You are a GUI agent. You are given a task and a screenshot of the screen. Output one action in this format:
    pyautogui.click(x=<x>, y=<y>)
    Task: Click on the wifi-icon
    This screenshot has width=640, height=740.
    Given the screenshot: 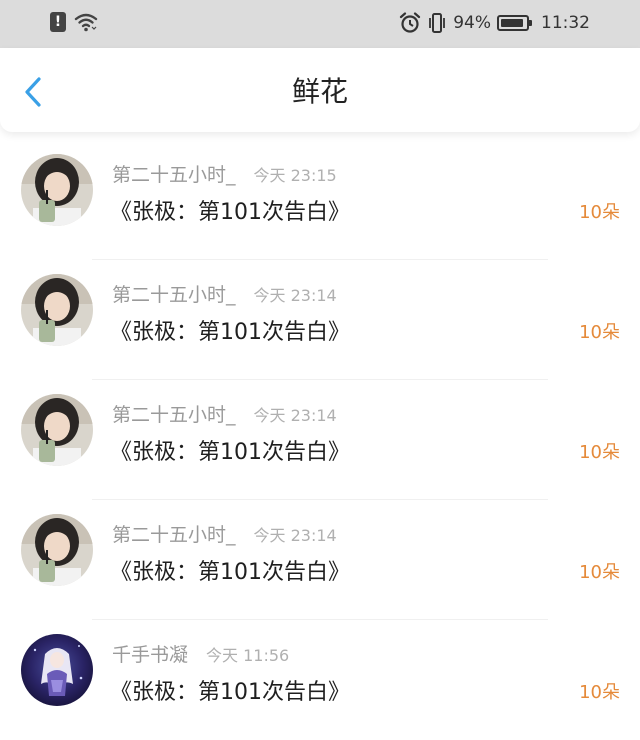 What is the action you would take?
    pyautogui.click(x=86, y=22)
    